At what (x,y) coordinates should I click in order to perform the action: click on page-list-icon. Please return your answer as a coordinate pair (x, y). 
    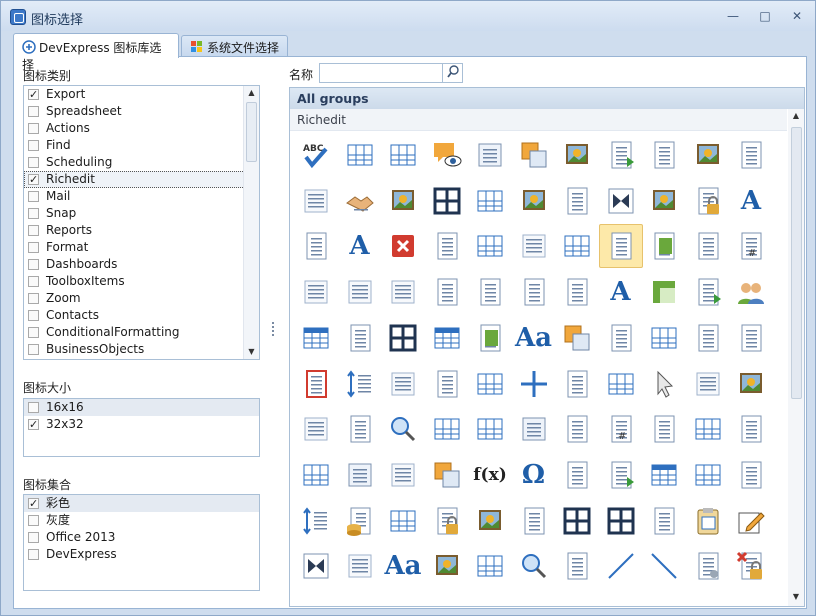
    Looking at the image, I should click on (664, 429).